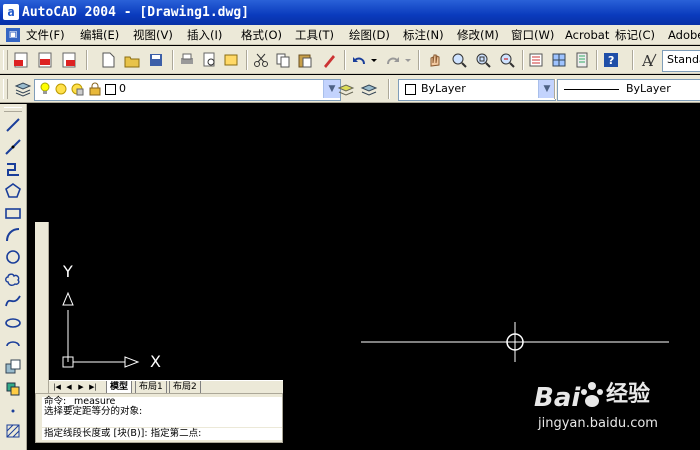  Describe the element at coordinates (69, 60) in the screenshot. I see `pdf-review-icon` at that location.